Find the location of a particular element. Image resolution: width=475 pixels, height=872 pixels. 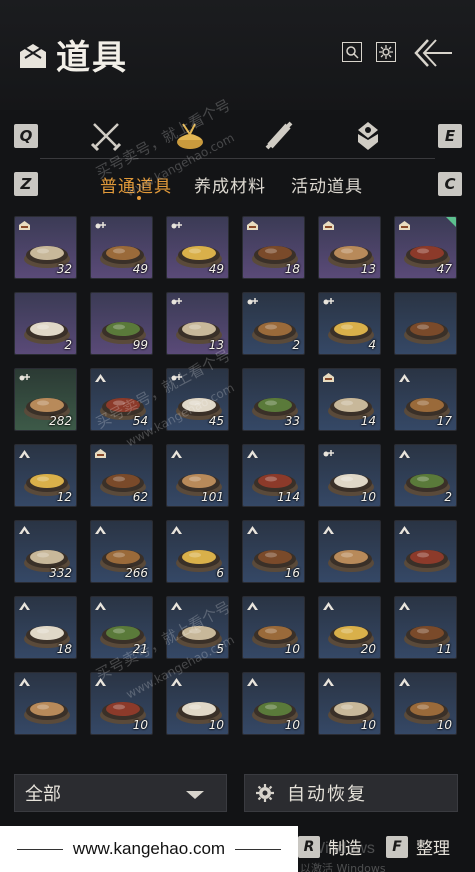

item-slot: 266 is located at coordinates (121, 551).